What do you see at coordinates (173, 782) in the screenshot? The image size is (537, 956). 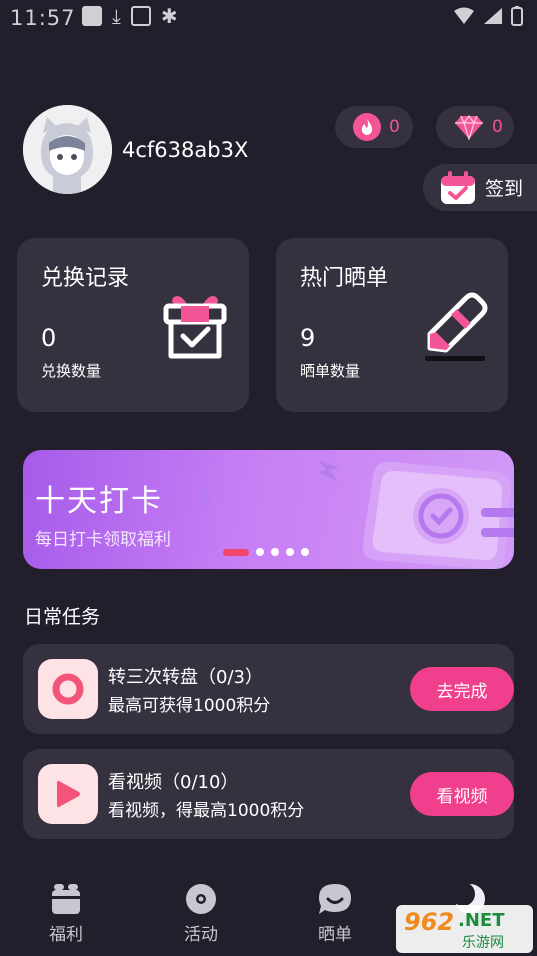 I see `task-name: 看视频（0/10）` at bounding box center [173, 782].